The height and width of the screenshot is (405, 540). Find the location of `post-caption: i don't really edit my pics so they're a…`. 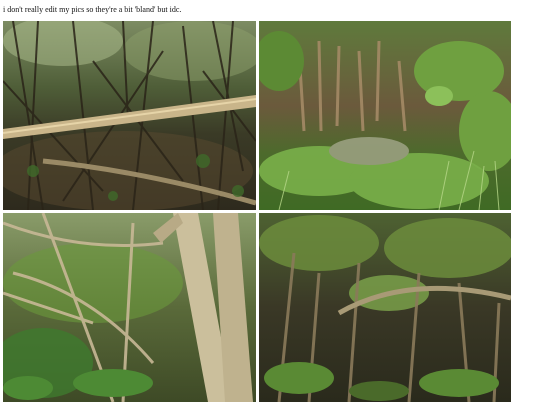

post-caption: i don't really edit my pics so they're a… is located at coordinates (92, 9).